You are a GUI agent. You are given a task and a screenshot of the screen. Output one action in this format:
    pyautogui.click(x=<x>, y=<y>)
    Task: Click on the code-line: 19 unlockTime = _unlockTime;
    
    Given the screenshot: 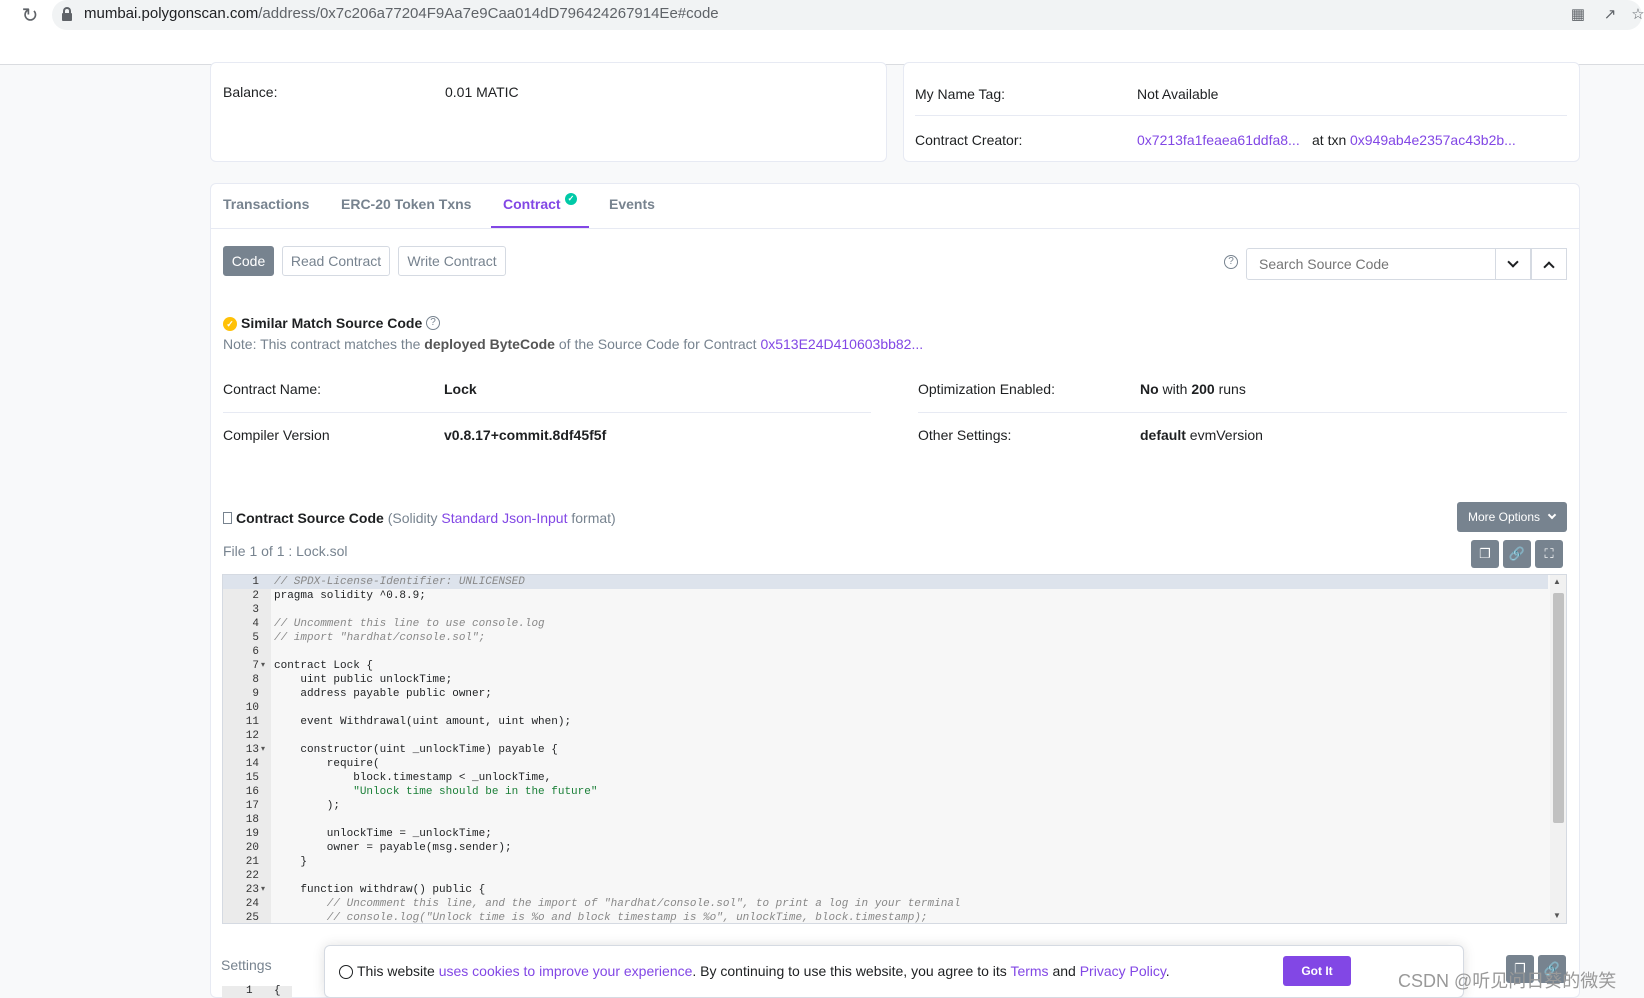 What is the action you would take?
    pyautogui.click(x=885, y=834)
    